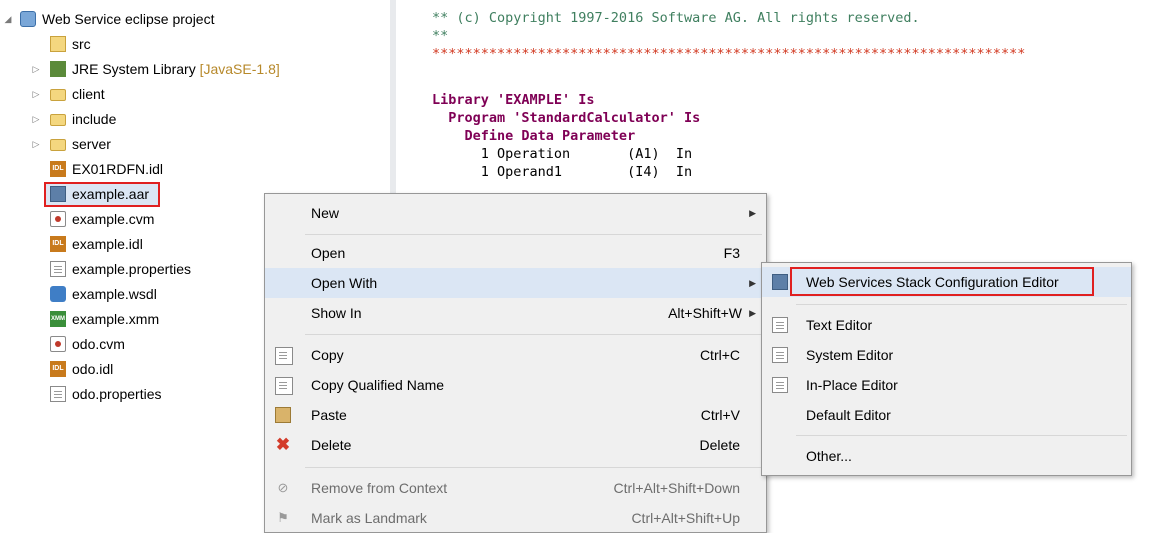 This screenshot has height=533, width=1172. I want to click on menu-item-label: Mark as Landmark, so click(369, 518).